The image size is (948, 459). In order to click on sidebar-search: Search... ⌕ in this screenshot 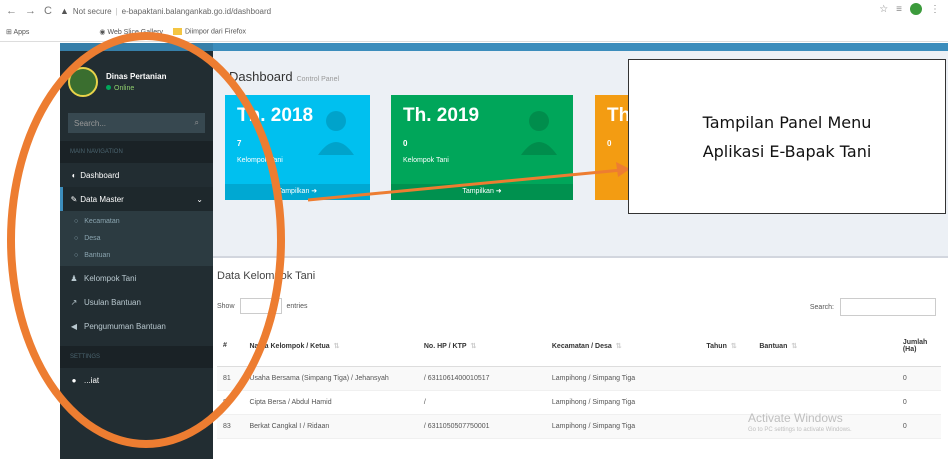, I will do `click(136, 123)`.